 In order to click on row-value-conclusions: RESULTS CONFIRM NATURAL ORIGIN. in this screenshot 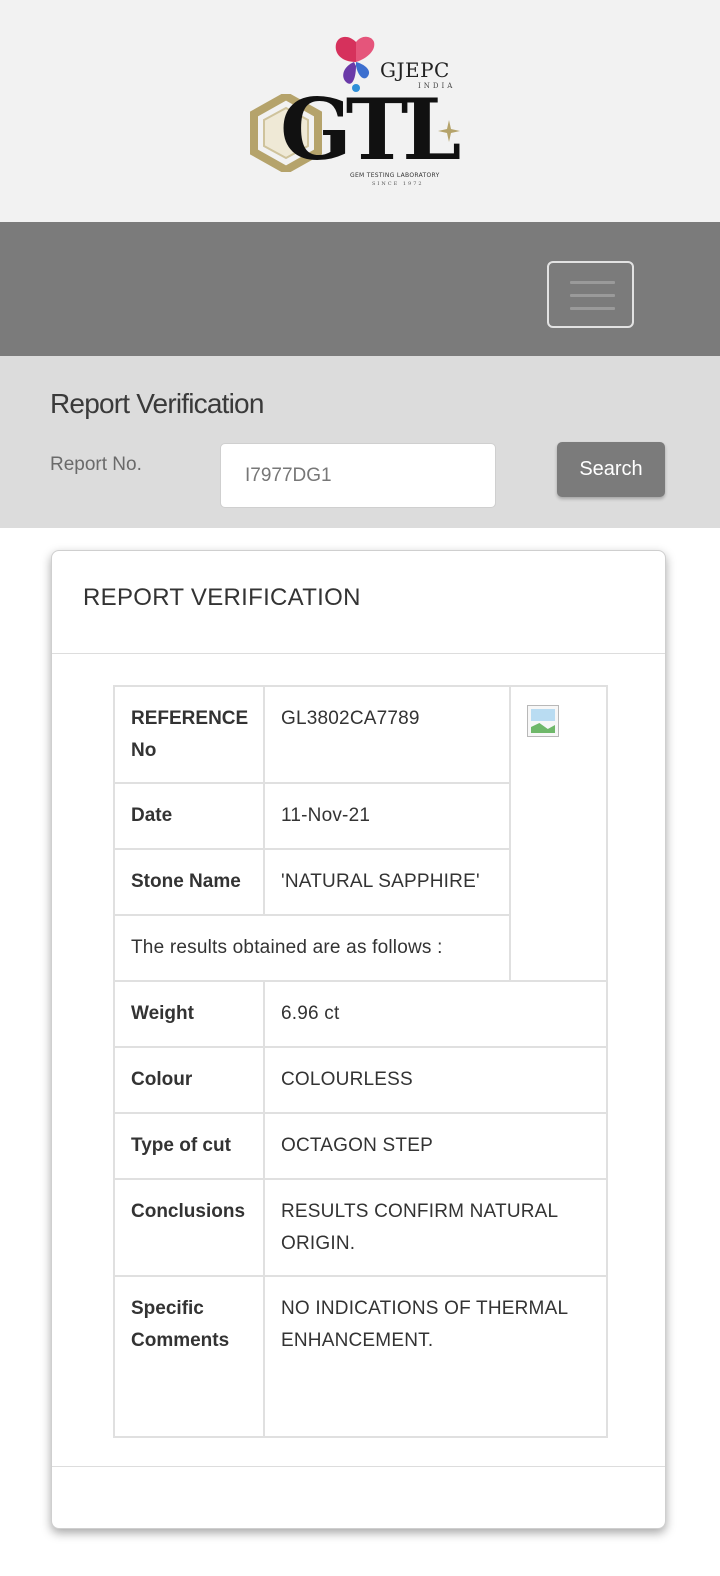, I will do `click(435, 1227)`.